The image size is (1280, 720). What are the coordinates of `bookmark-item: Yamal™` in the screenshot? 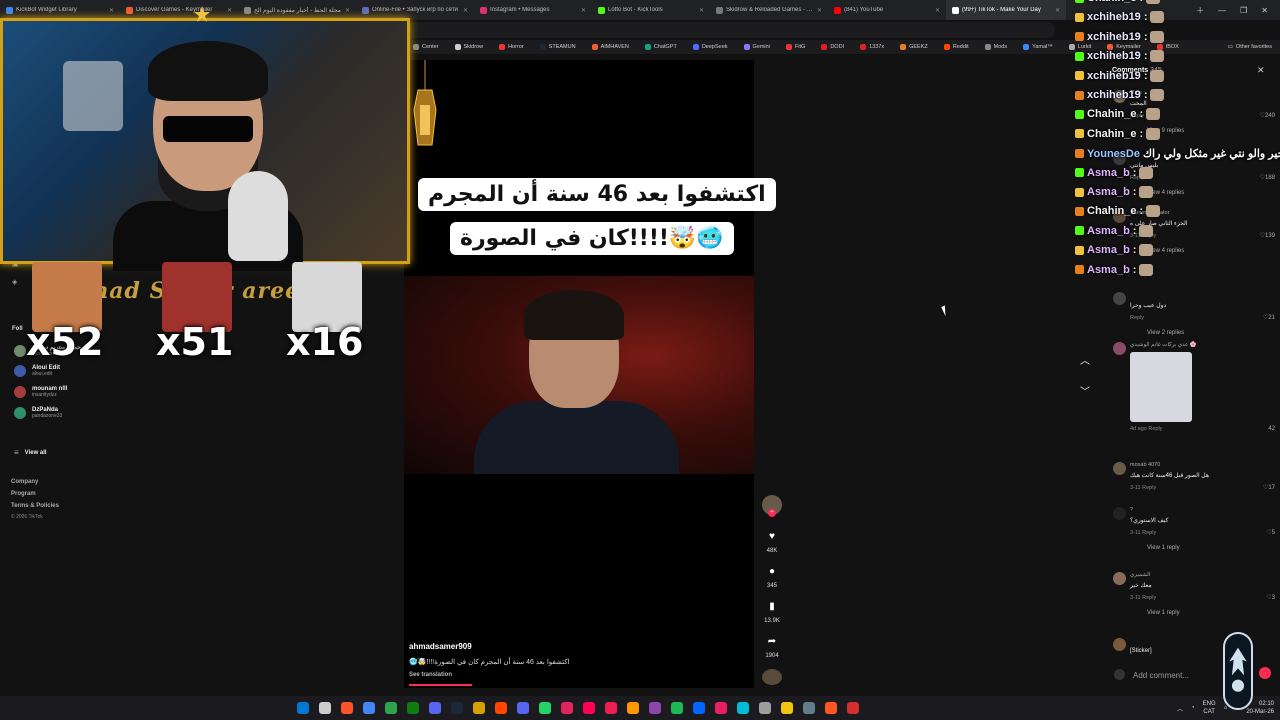 It's located at (1038, 47).